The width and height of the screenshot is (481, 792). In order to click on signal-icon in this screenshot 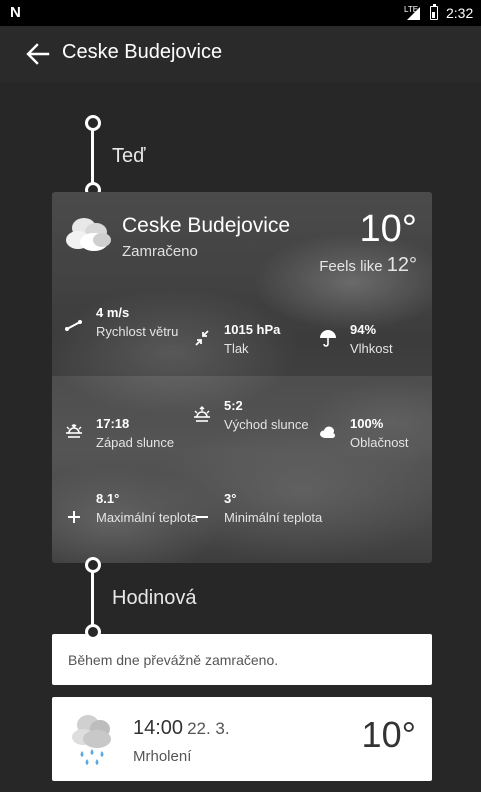, I will do `click(413, 13)`.